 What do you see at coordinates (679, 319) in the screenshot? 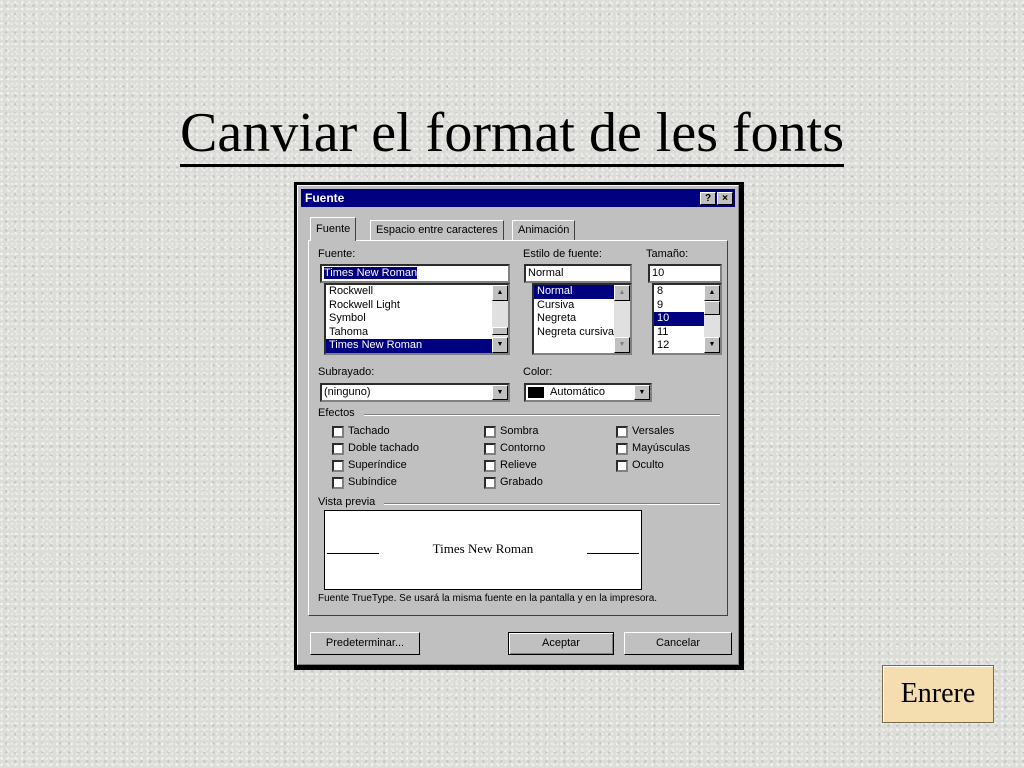
I see `size-option-selected: 10` at bounding box center [679, 319].